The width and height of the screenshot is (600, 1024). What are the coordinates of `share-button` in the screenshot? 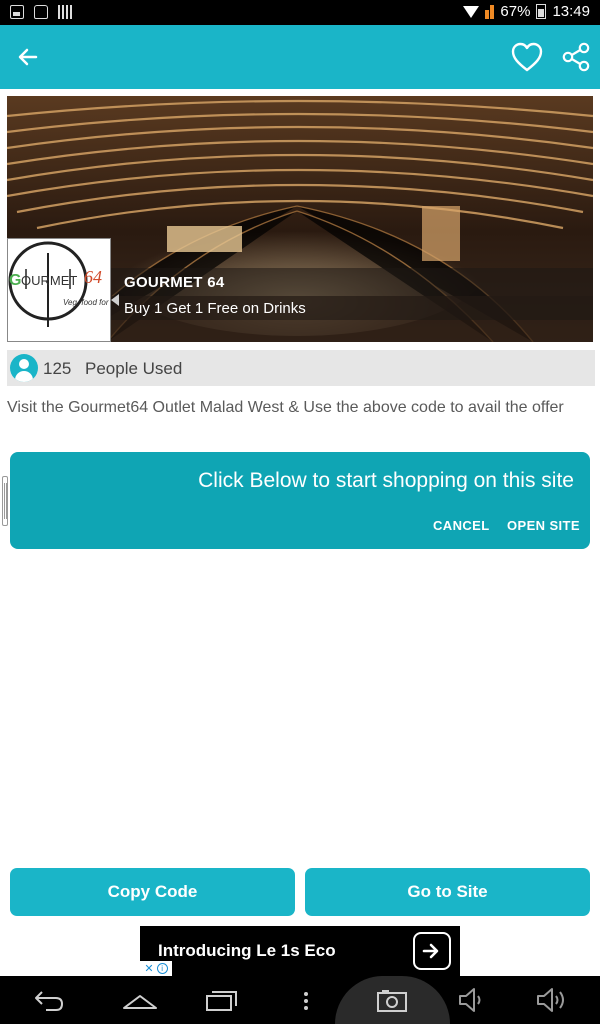 It's located at (576, 57).